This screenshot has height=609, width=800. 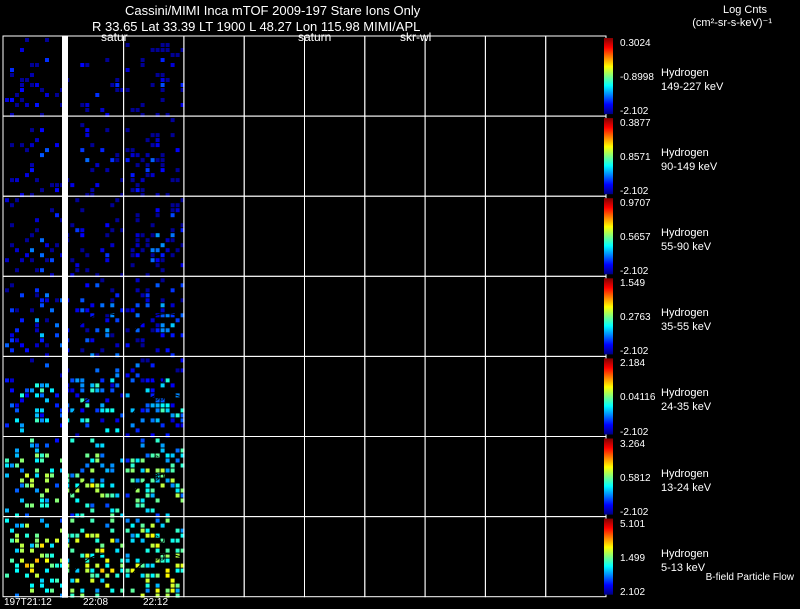 What do you see at coordinates (749, 577) in the screenshot?
I see `bfield-note: B-field Particle Flow` at bounding box center [749, 577].